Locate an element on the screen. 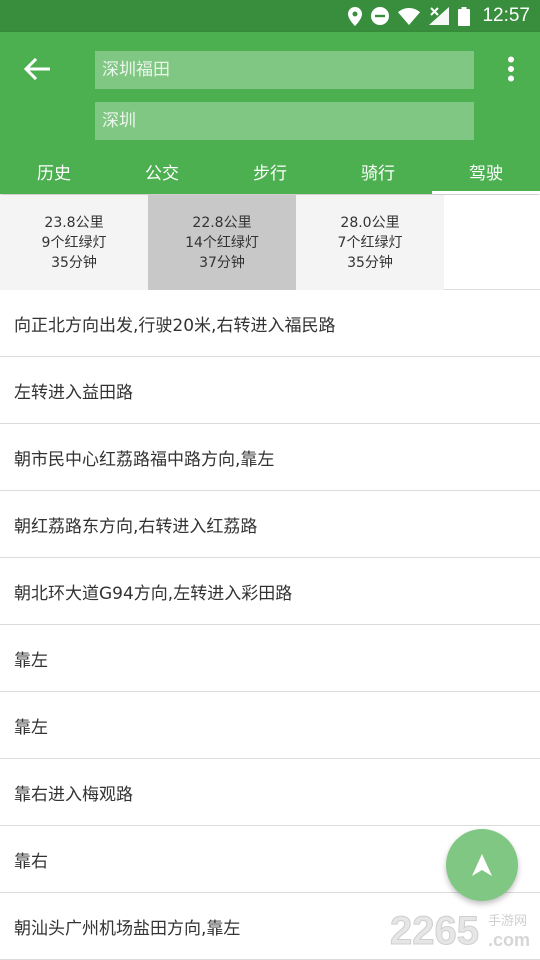  arrow-back-icon is located at coordinates (37, 69).